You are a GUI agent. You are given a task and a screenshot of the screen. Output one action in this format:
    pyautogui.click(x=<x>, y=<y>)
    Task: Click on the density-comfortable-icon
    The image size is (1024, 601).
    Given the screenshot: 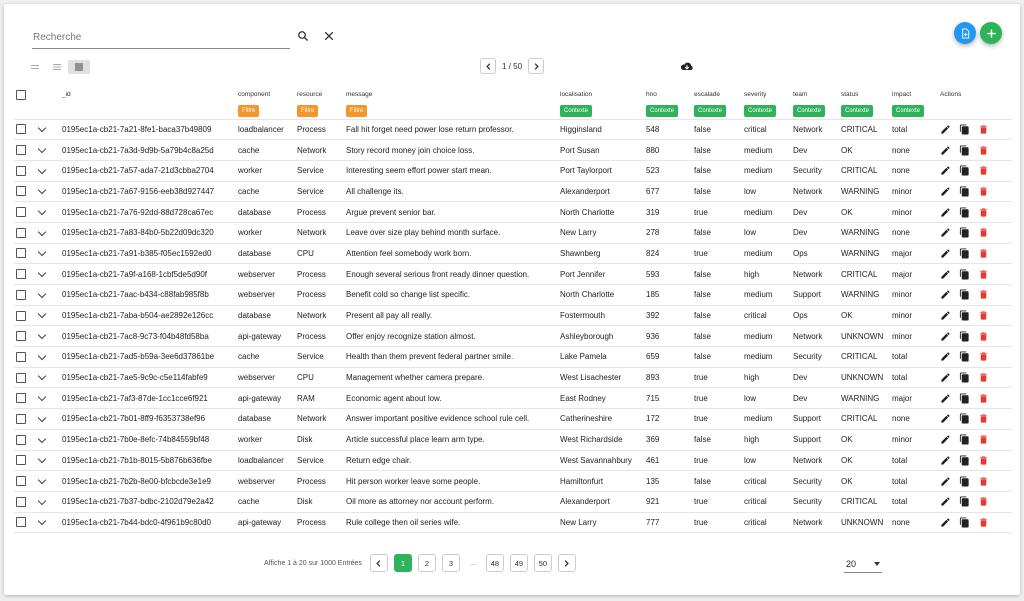 What is the action you would take?
    pyautogui.click(x=79, y=67)
    